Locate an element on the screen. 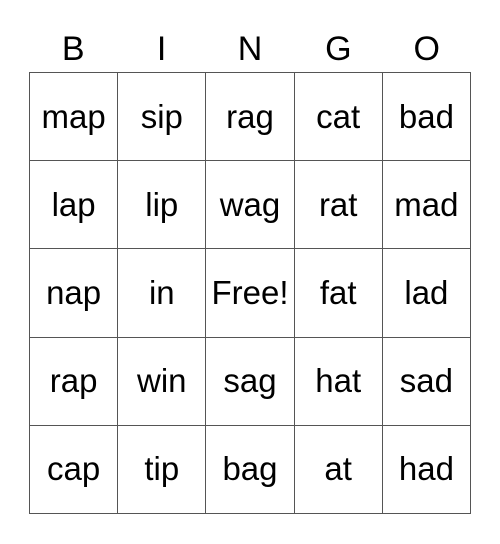 The width and height of the screenshot is (500, 544). header-letter-n: N is located at coordinates (250, 49).